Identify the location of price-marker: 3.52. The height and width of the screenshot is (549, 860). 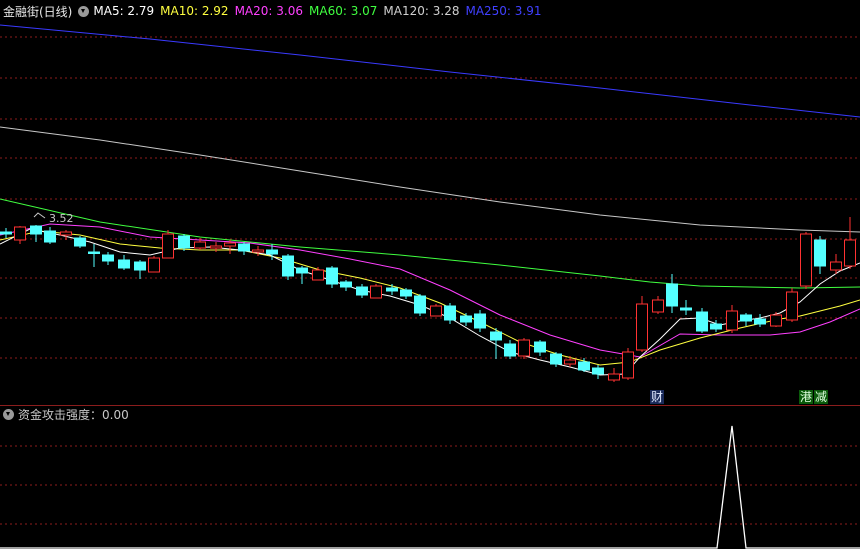
(53, 218).